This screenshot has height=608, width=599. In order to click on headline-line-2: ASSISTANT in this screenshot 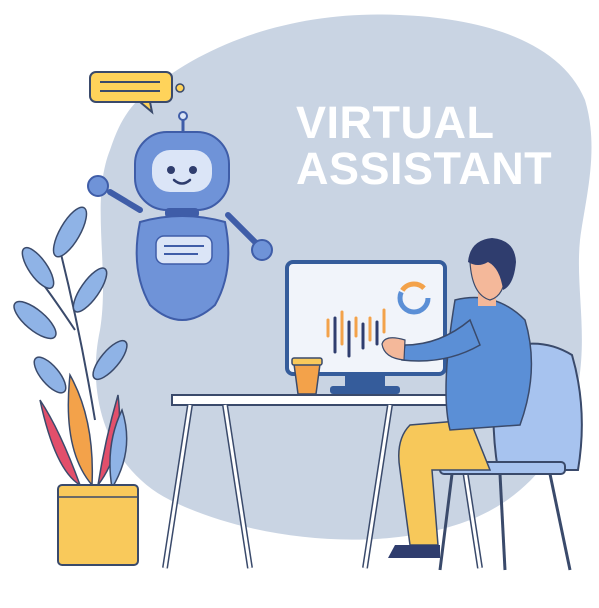, I will do `click(424, 168)`.